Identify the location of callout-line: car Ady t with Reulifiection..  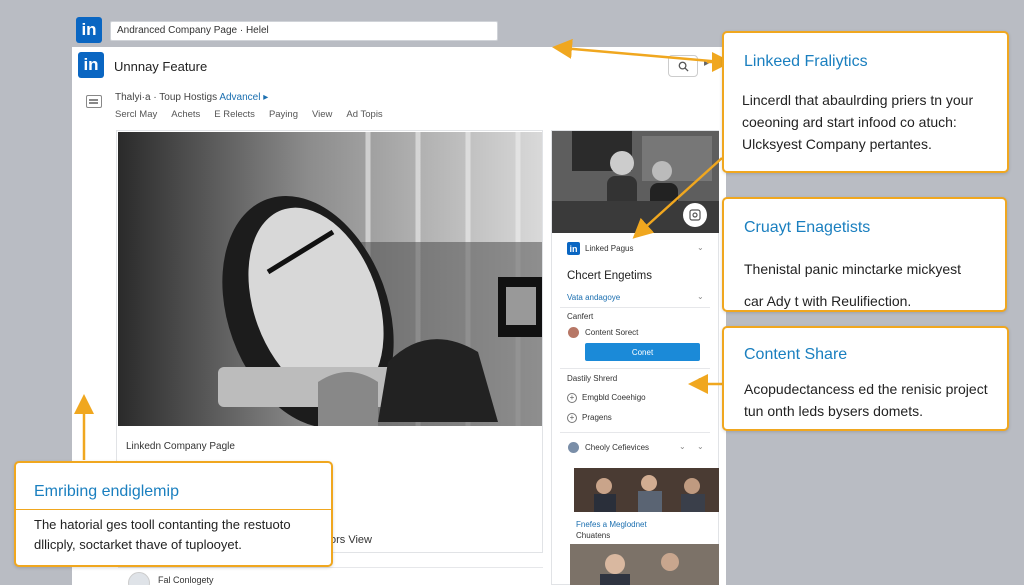
(828, 301).